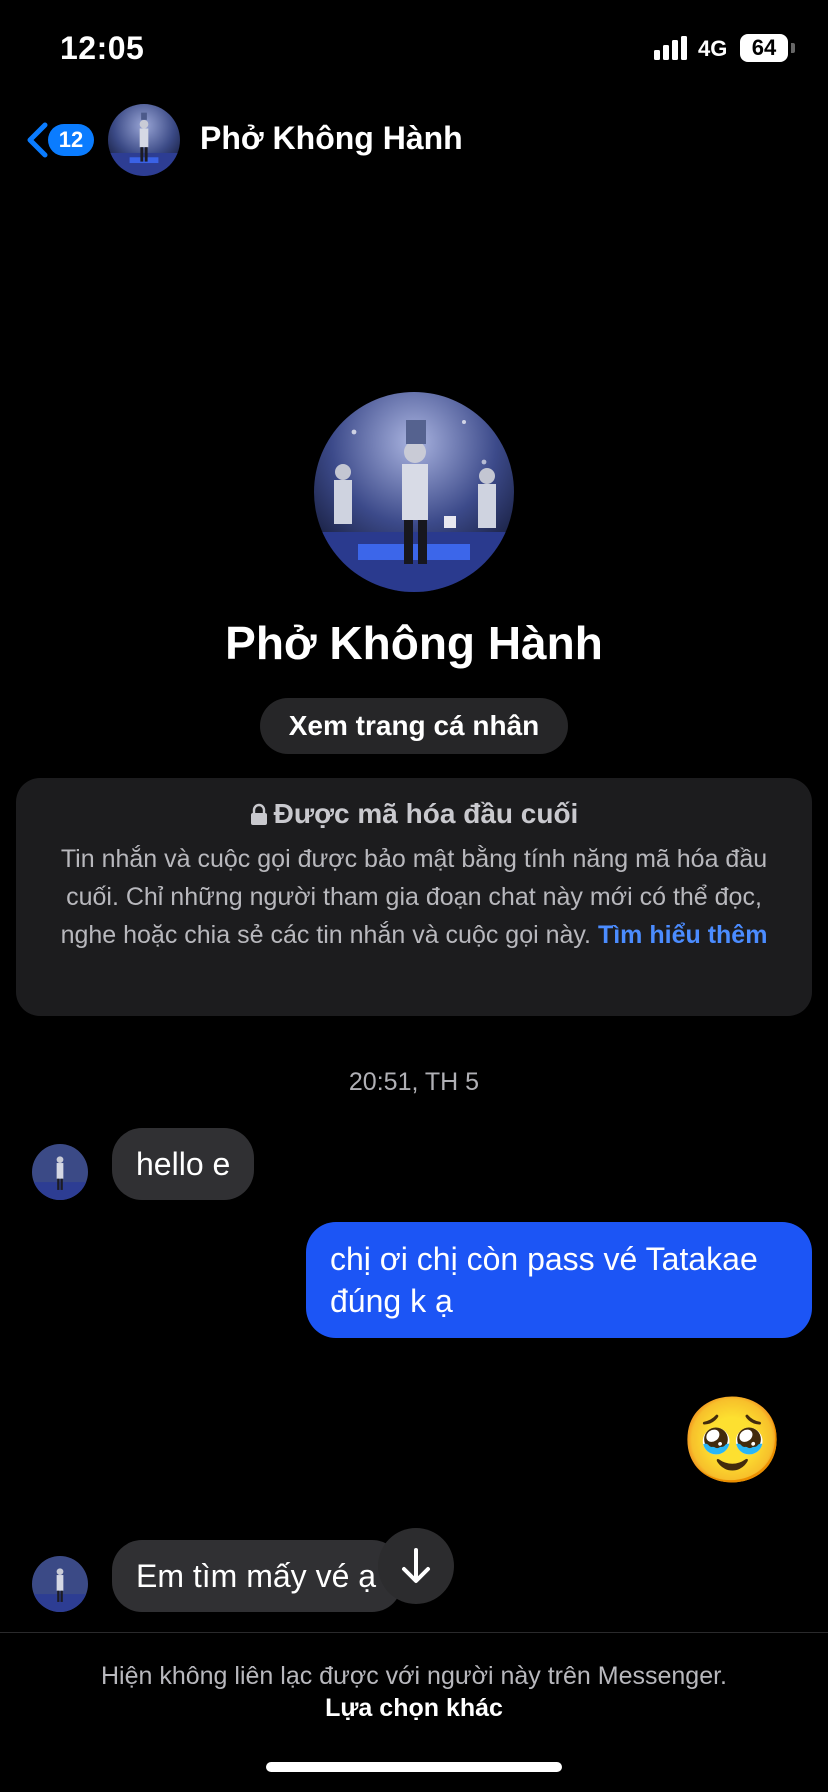 This screenshot has height=1792, width=828. Describe the element at coordinates (102, 48) in the screenshot. I see `status-time: 12:05` at that location.